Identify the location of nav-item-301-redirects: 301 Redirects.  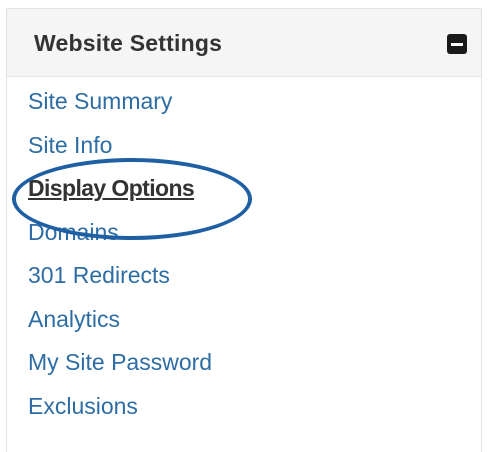
(120, 282).